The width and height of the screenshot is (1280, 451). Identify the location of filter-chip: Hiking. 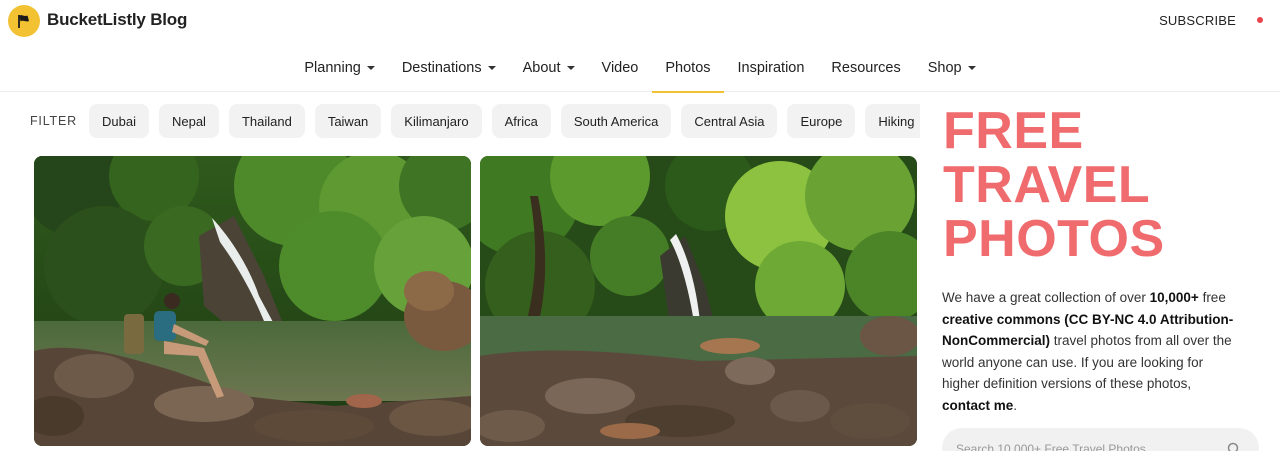
(892, 121).